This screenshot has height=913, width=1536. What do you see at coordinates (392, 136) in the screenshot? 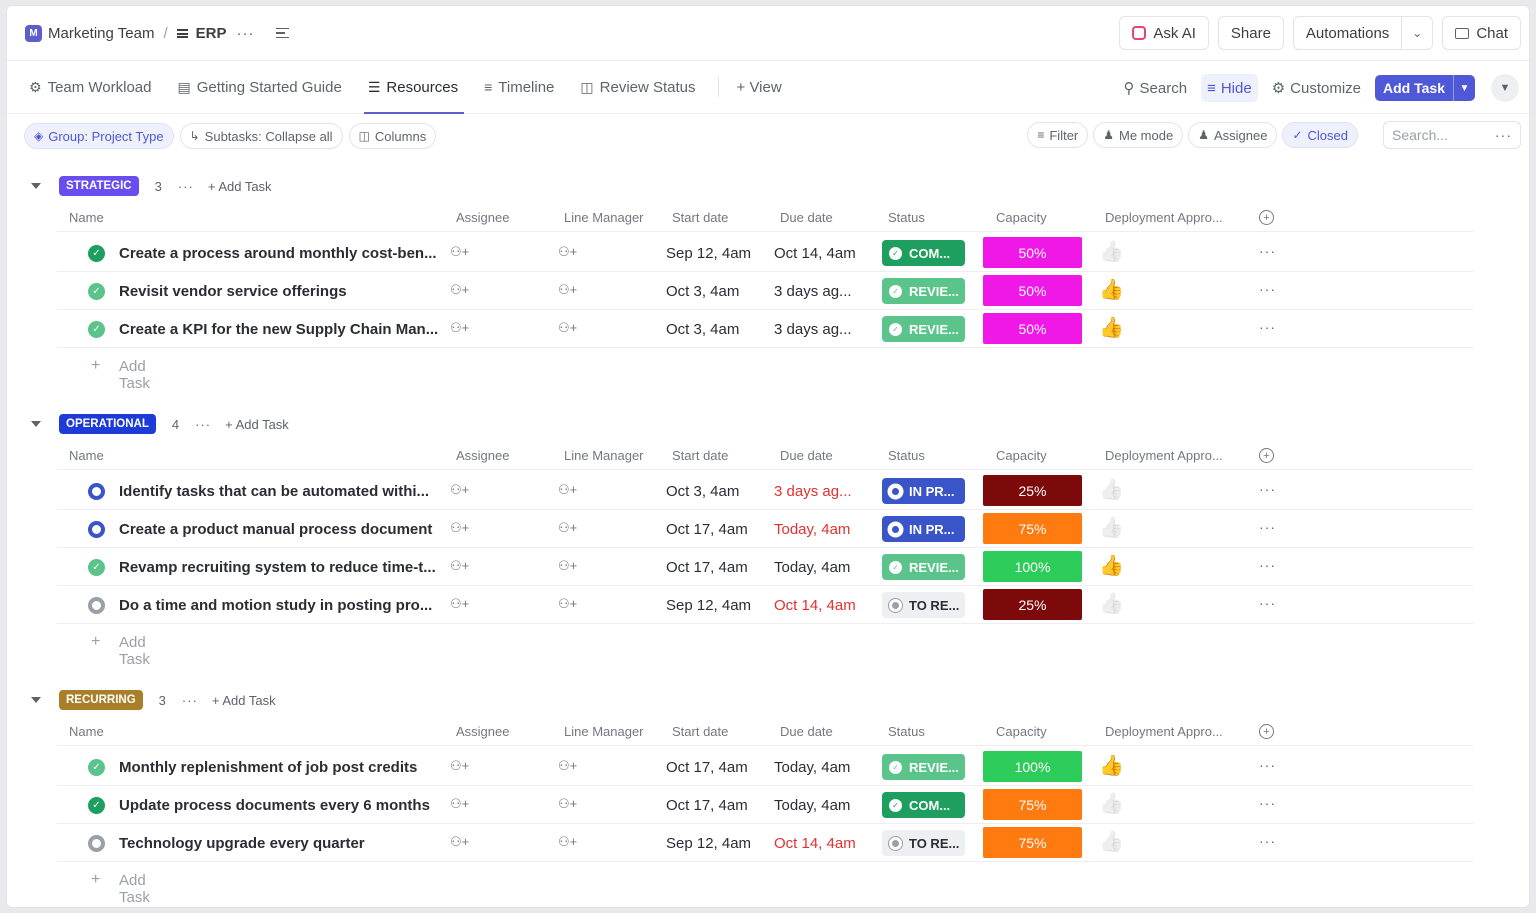
I see `columns-chip: ◫ Columns` at bounding box center [392, 136].